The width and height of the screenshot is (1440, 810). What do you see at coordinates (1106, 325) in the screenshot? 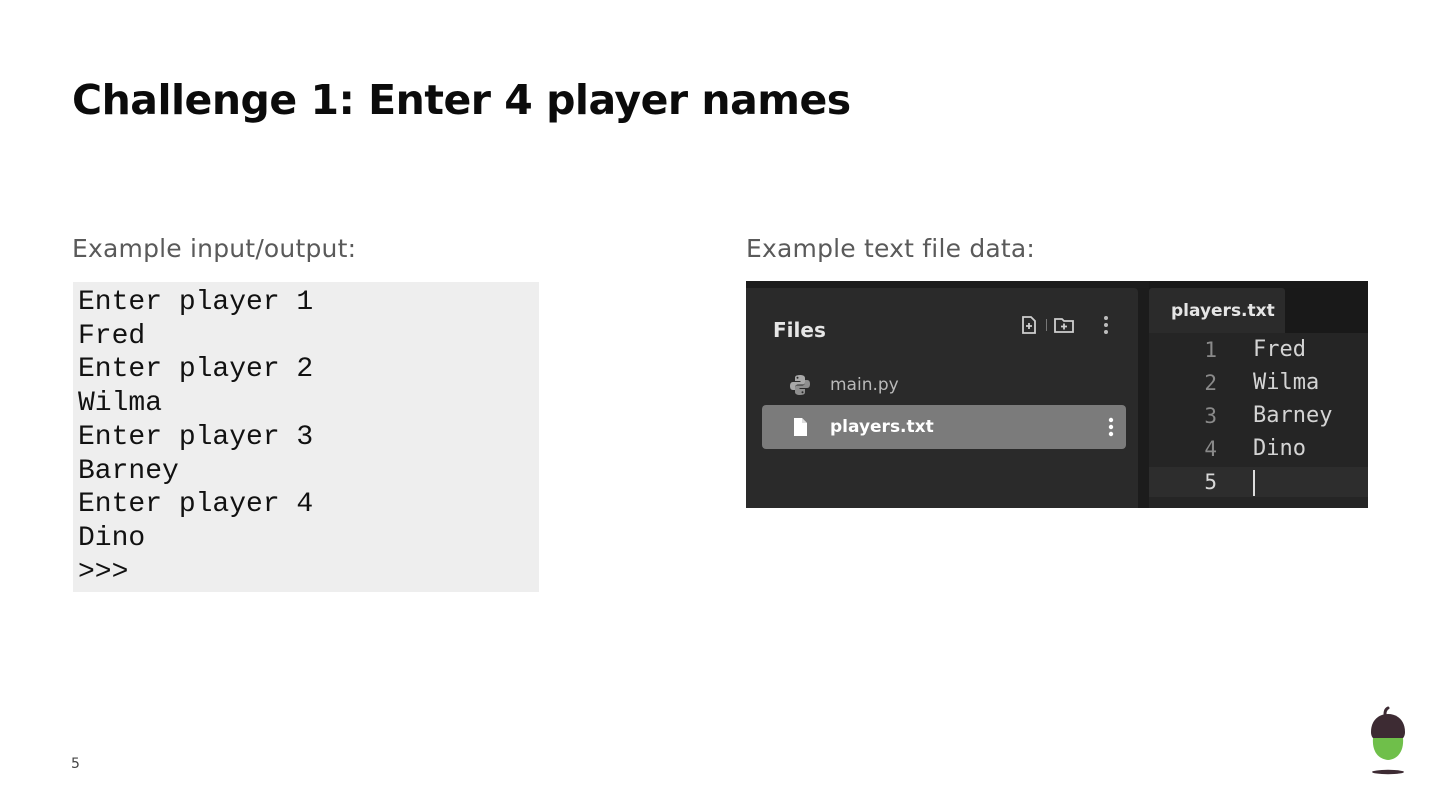
I see `more-vert-icon` at bounding box center [1106, 325].